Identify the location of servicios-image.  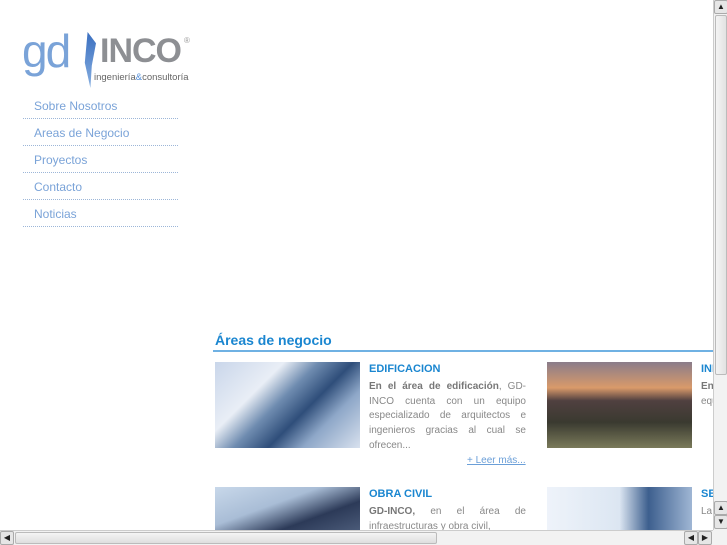
(619, 508).